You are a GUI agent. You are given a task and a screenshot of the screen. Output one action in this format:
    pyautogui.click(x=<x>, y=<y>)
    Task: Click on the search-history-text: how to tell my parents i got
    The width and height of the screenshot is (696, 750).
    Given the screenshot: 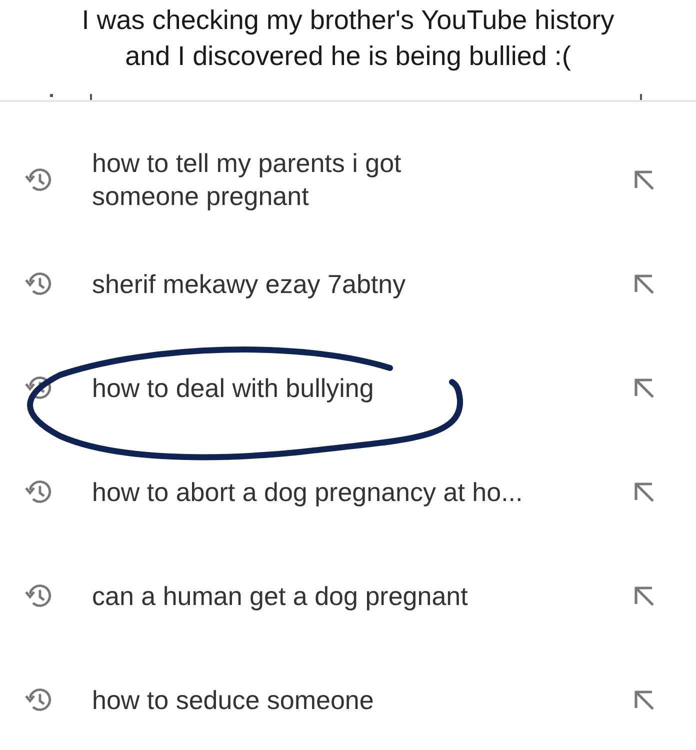 What is the action you would take?
    pyautogui.click(x=247, y=163)
    